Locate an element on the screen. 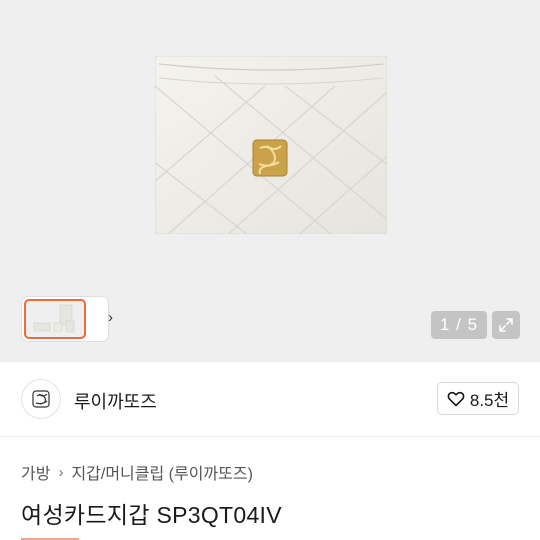 This screenshot has height=540, width=540. thumbnail-image is located at coordinates (54, 318).